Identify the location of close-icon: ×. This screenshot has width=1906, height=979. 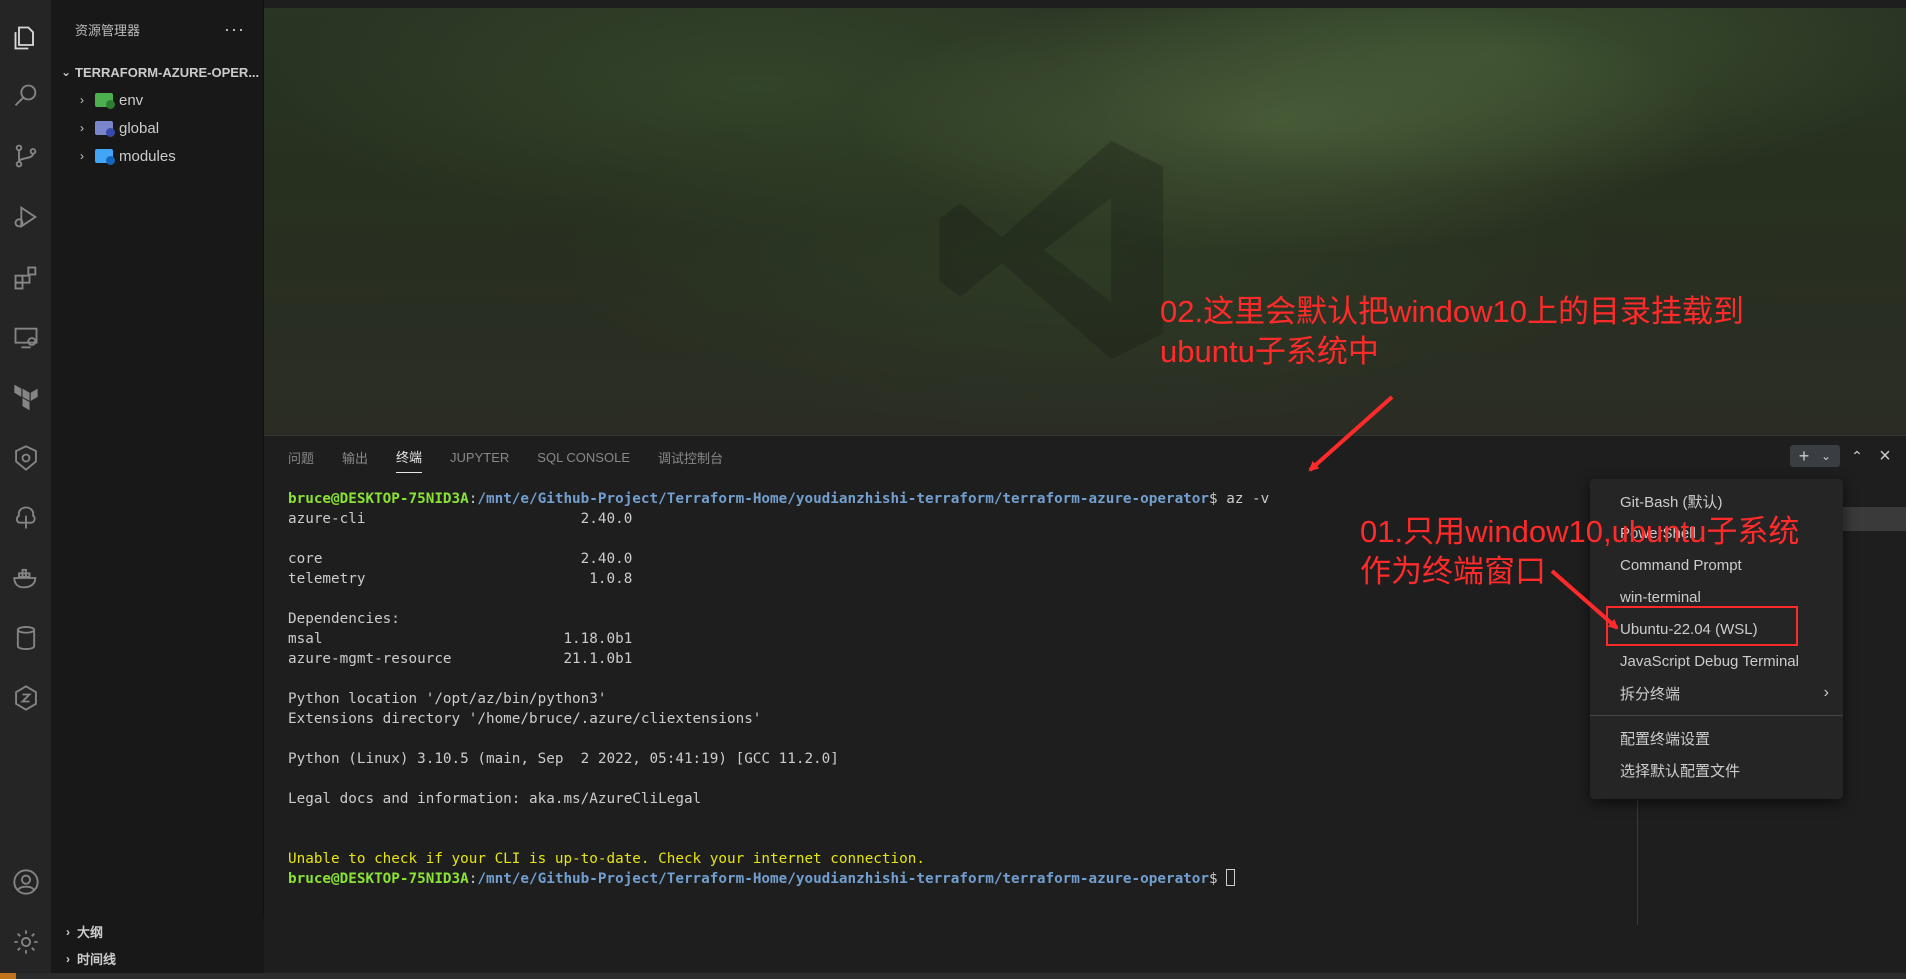
(1885, 456).